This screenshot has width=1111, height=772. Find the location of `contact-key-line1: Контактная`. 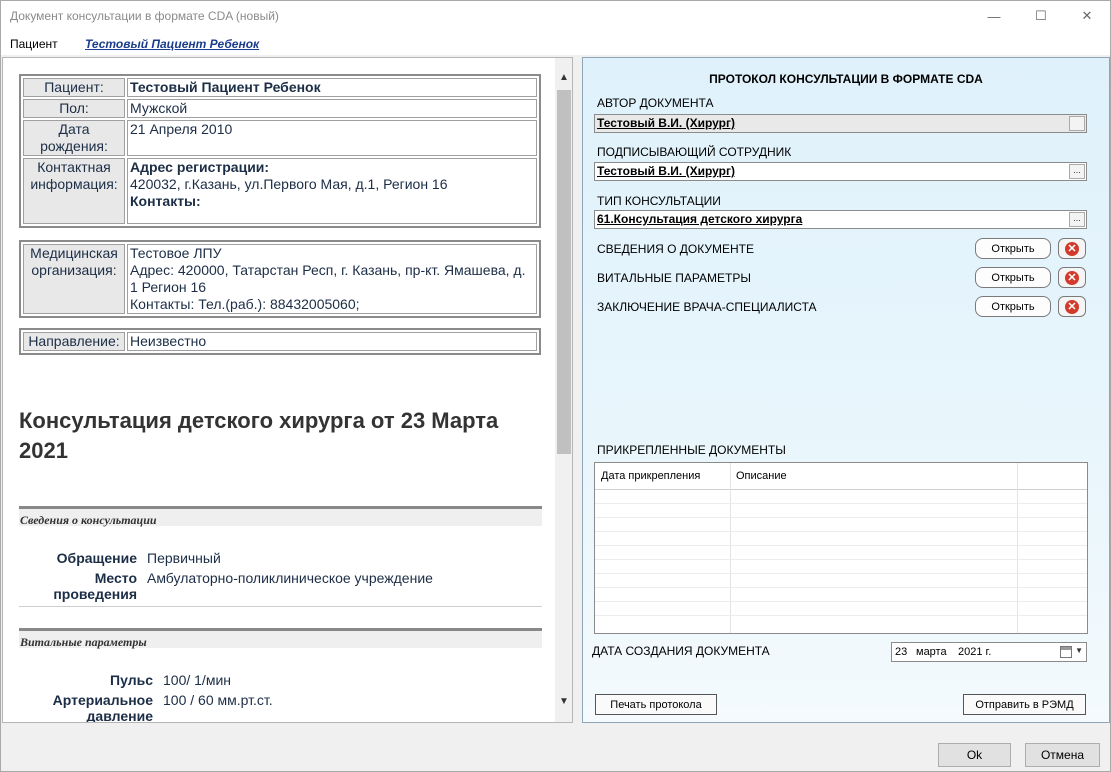

contact-key-line1: Контактная is located at coordinates (74, 167).